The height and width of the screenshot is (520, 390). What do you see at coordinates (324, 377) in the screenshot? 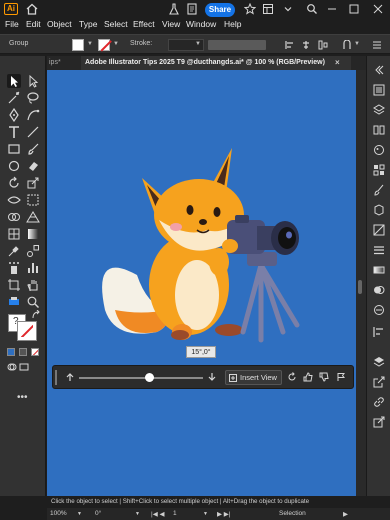
I see `thumbs-down-icon` at bounding box center [324, 377].